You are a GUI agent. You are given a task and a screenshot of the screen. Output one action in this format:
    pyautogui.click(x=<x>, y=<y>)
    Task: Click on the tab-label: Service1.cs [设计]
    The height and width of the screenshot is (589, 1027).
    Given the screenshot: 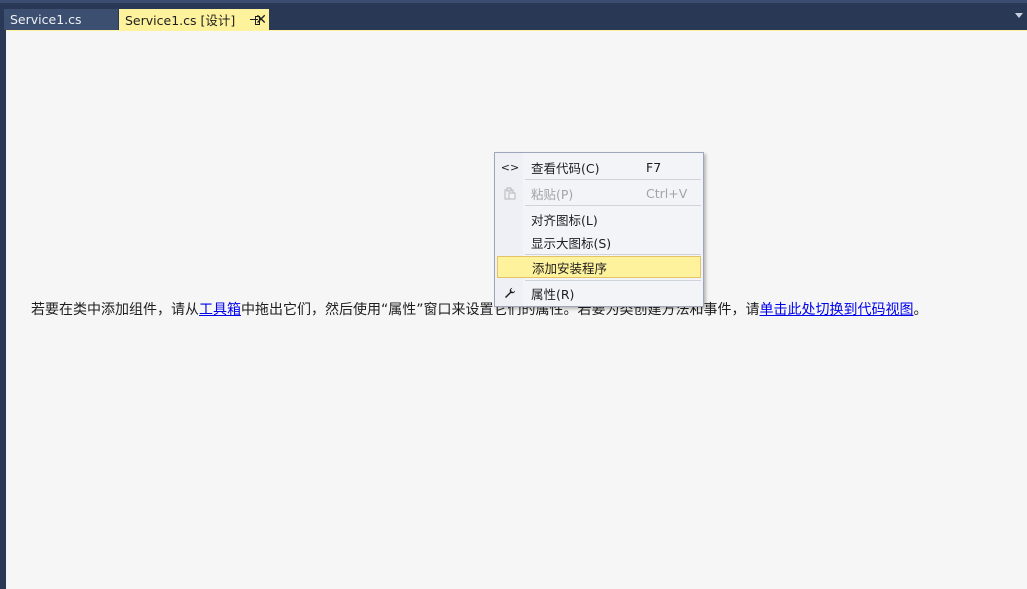 What is the action you would take?
    pyautogui.click(x=180, y=20)
    